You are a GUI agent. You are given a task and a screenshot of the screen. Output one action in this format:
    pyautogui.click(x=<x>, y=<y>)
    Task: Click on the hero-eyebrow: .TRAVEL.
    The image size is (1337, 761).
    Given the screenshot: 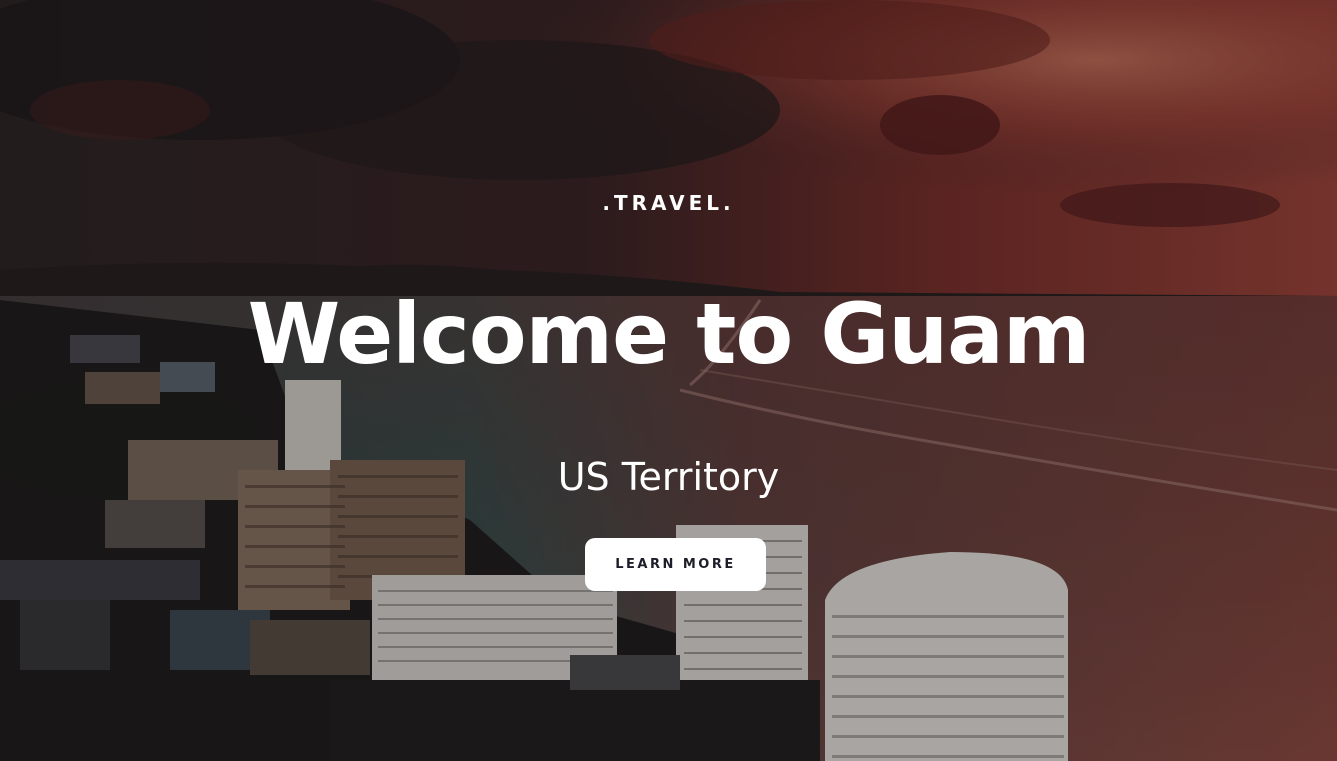 What is the action you would take?
    pyautogui.click(x=668, y=203)
    